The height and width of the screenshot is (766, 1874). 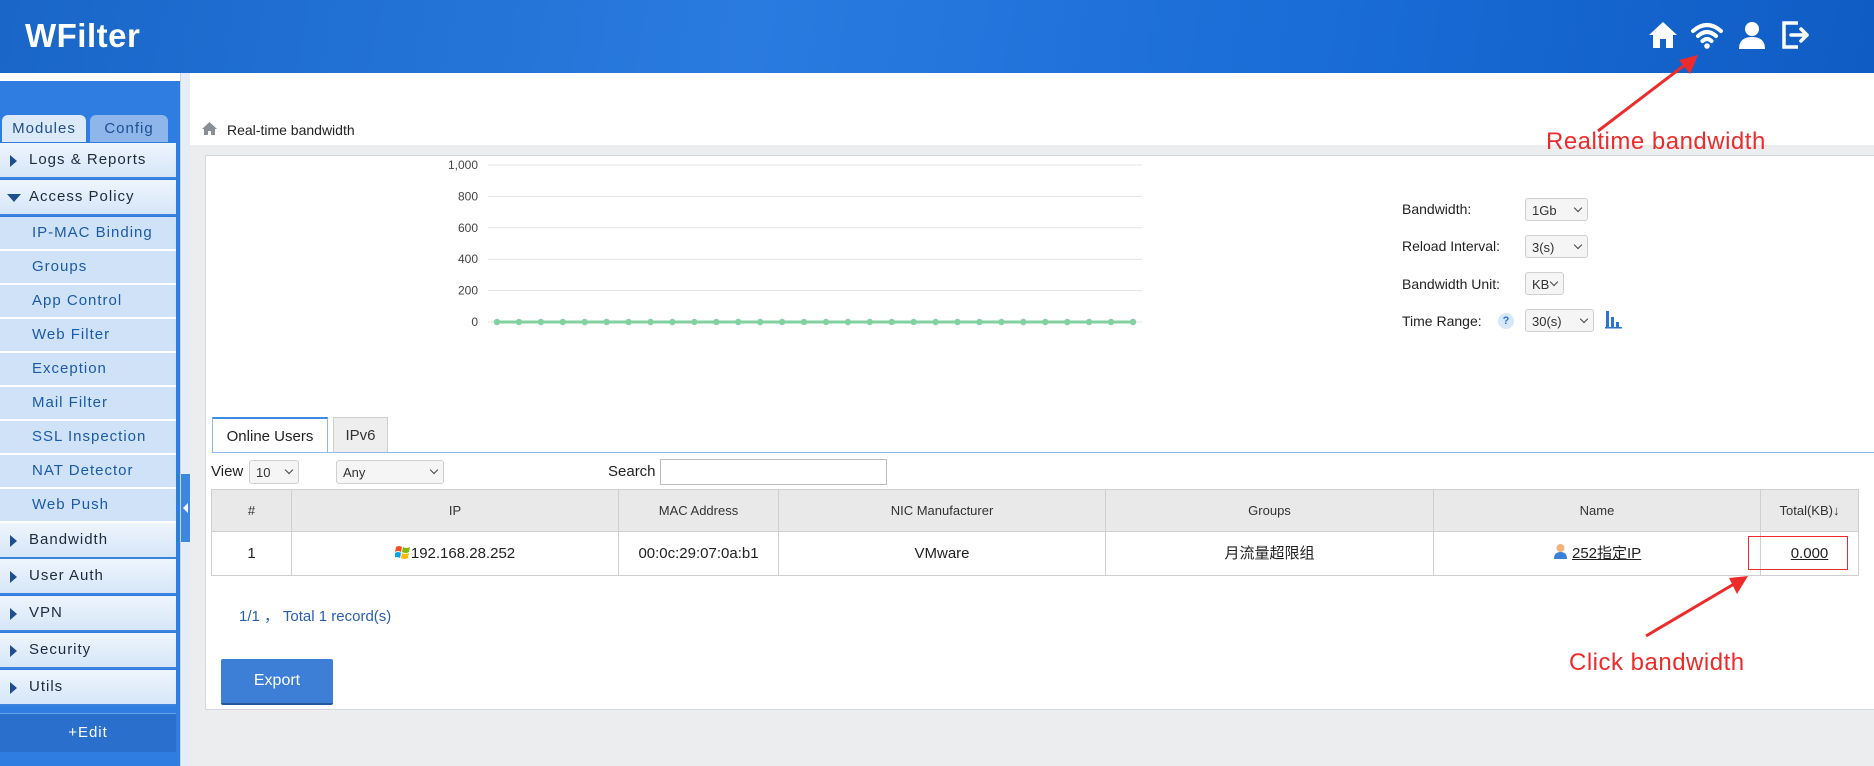 What do you see at coordinates (70, 504) in the screenshot?
I see `sidebar-subitem-label: Web Push` at bounding box center [70, 504].